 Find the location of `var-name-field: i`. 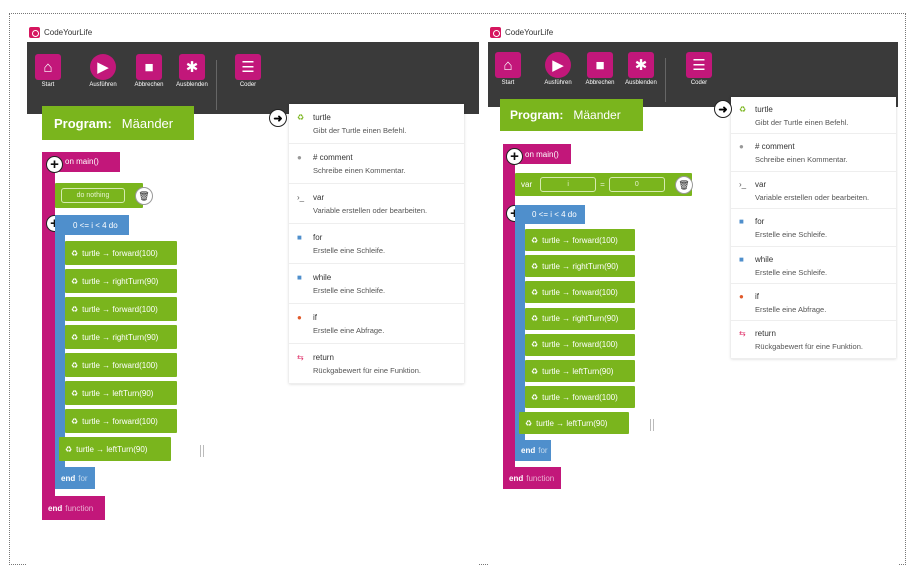

var-name-field: i is located at coordinates (568, 184).